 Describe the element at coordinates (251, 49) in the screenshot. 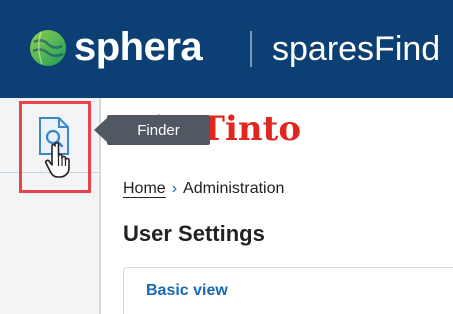

I see `header-divider` at that location.